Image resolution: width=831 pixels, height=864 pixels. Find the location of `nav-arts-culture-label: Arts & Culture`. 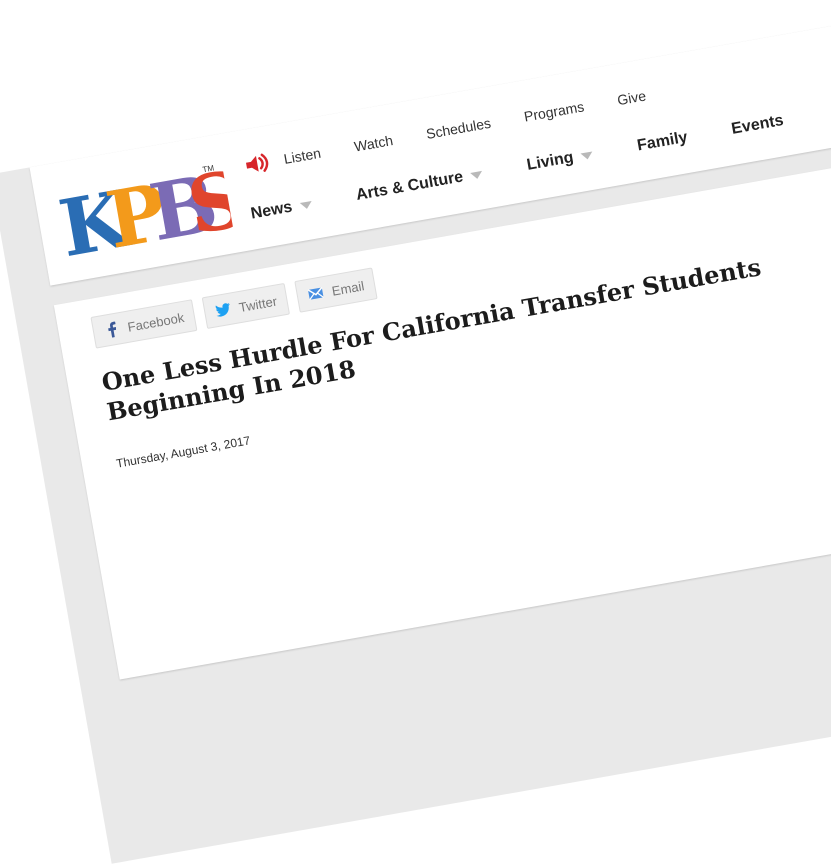

nav-arts-culture-label: Arts & Culture is located at coordinates (409, 186).